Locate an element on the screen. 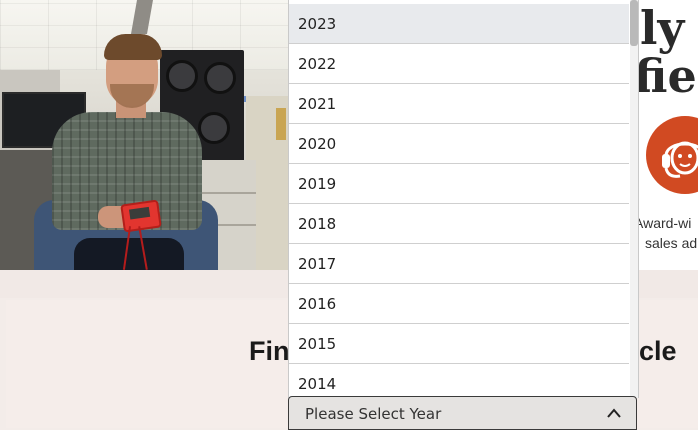  year-option: 2018 is located at coordinates (459, 224).